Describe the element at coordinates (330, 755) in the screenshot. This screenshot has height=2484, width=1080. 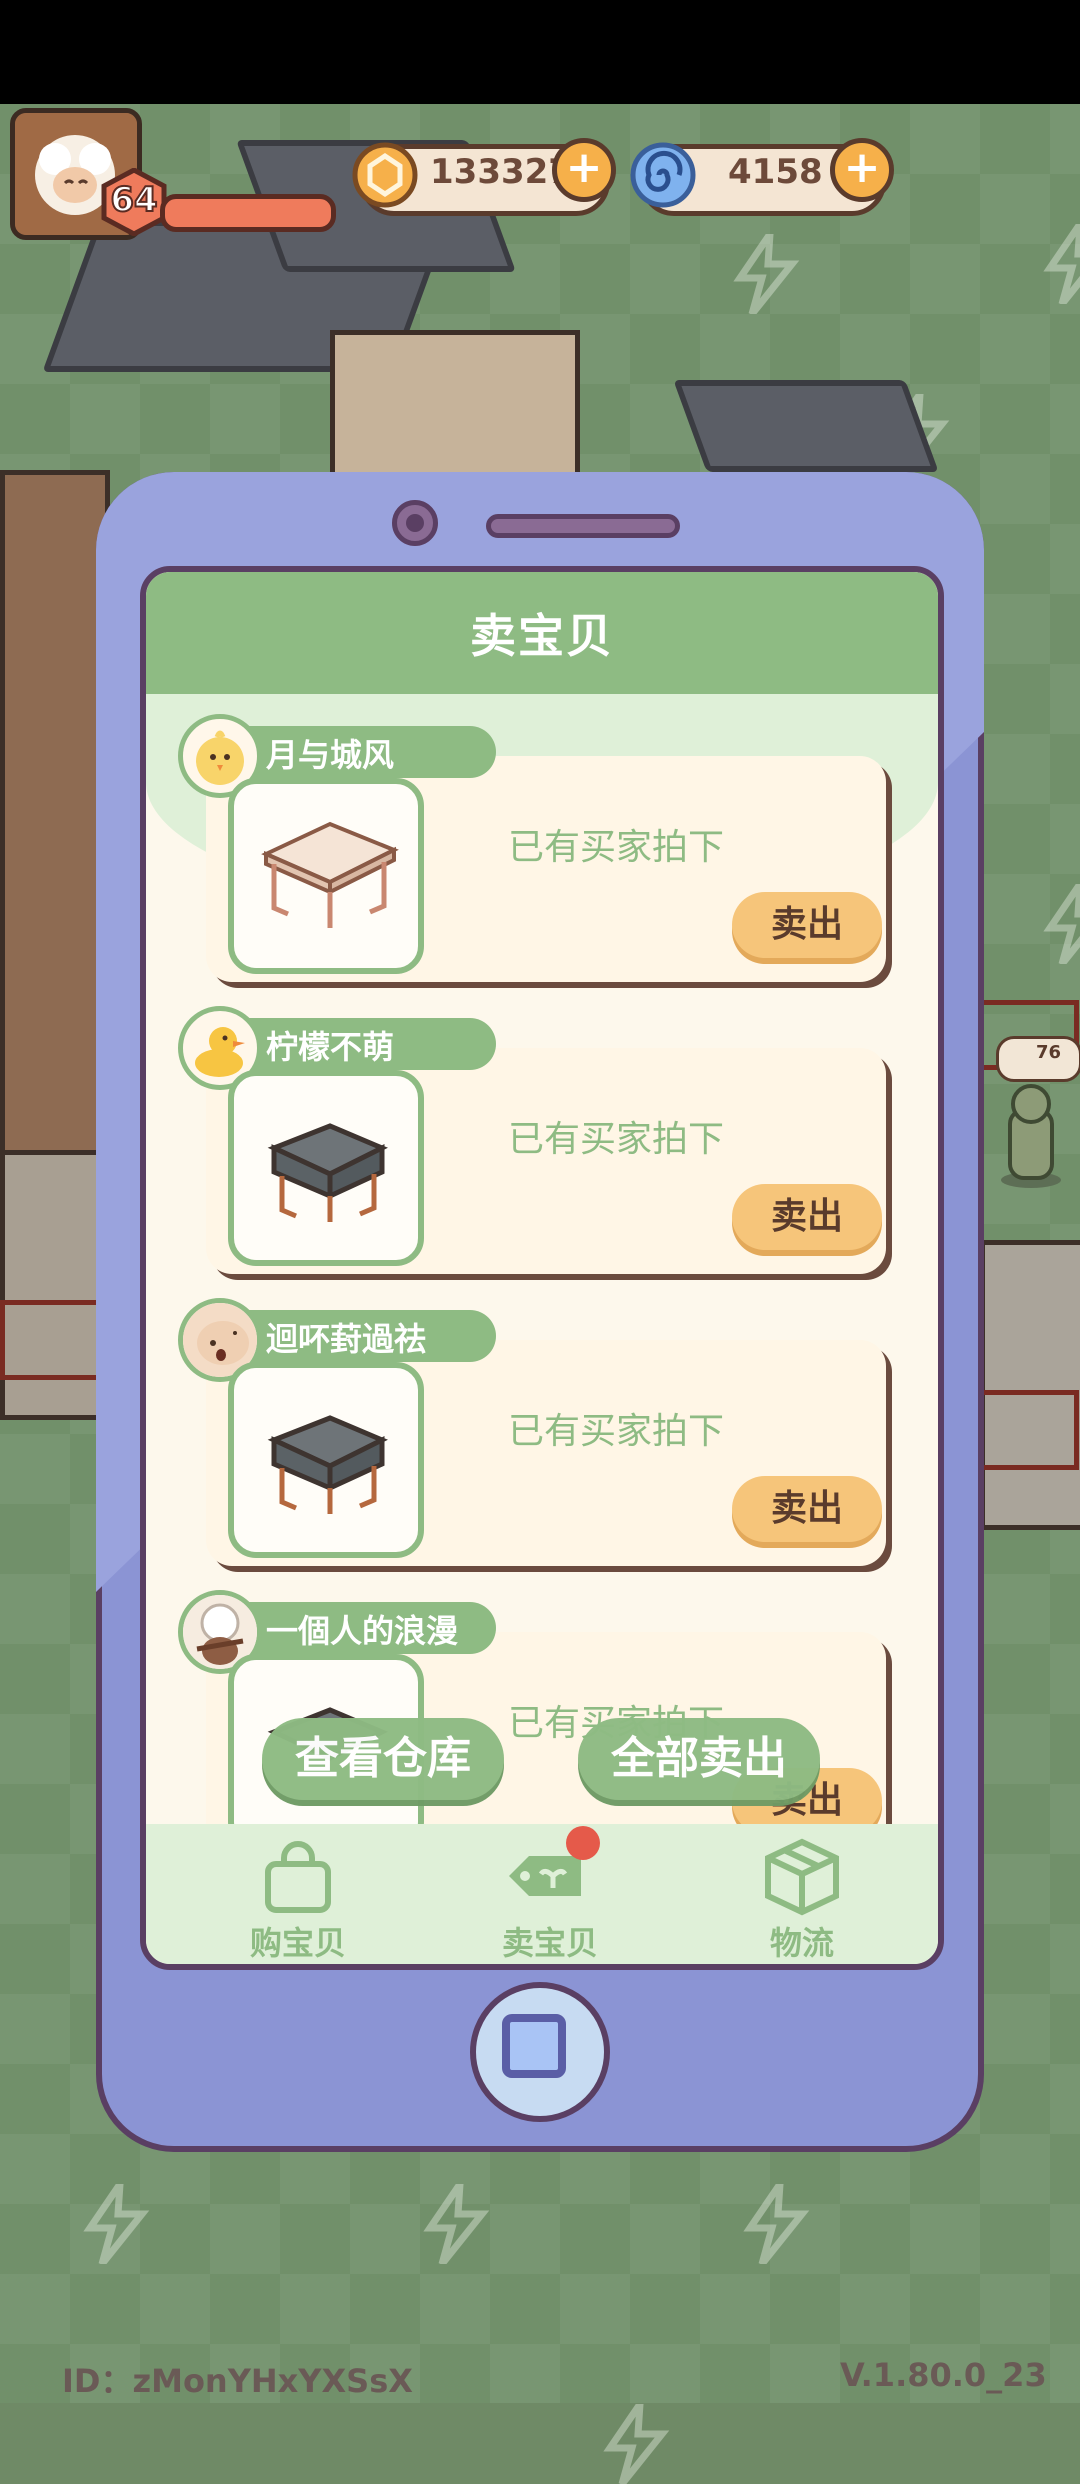
I see `seller-name: 月与城风` at that location.